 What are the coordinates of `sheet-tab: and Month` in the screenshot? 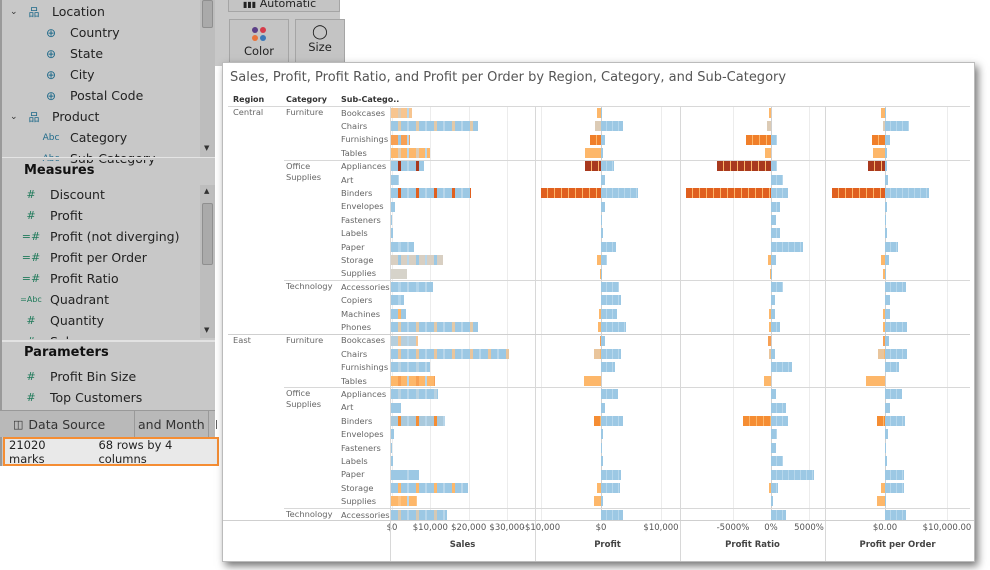 It's located at (172, 424).